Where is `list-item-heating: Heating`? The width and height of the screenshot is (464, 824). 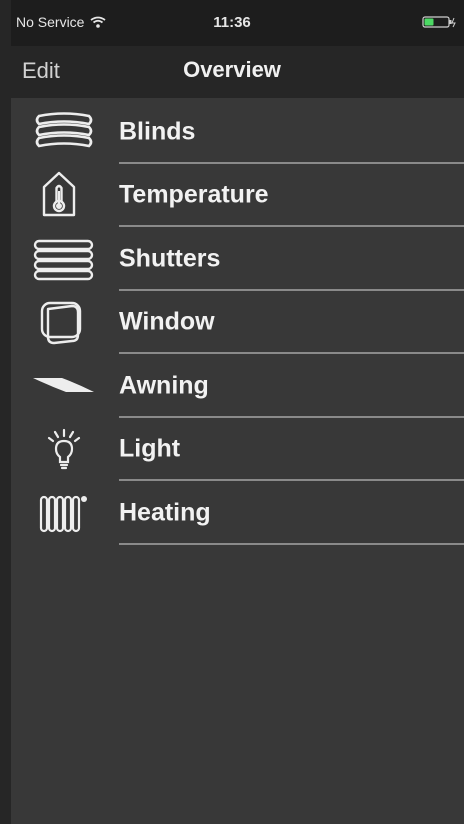 list-item-heating: Heating is located at coordinates (232, 513).